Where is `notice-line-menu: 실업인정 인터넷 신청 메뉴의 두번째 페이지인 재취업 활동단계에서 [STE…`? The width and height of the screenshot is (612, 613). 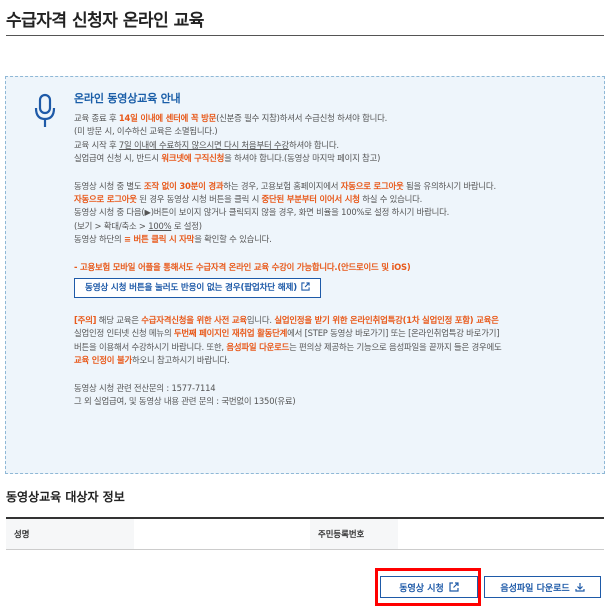 notice-line-menu: 실업인정 인터넷 신청 메뉴의 두번째 페이지인 재취업 활동단계에서 [STE… is located at coordinates (287, 333).